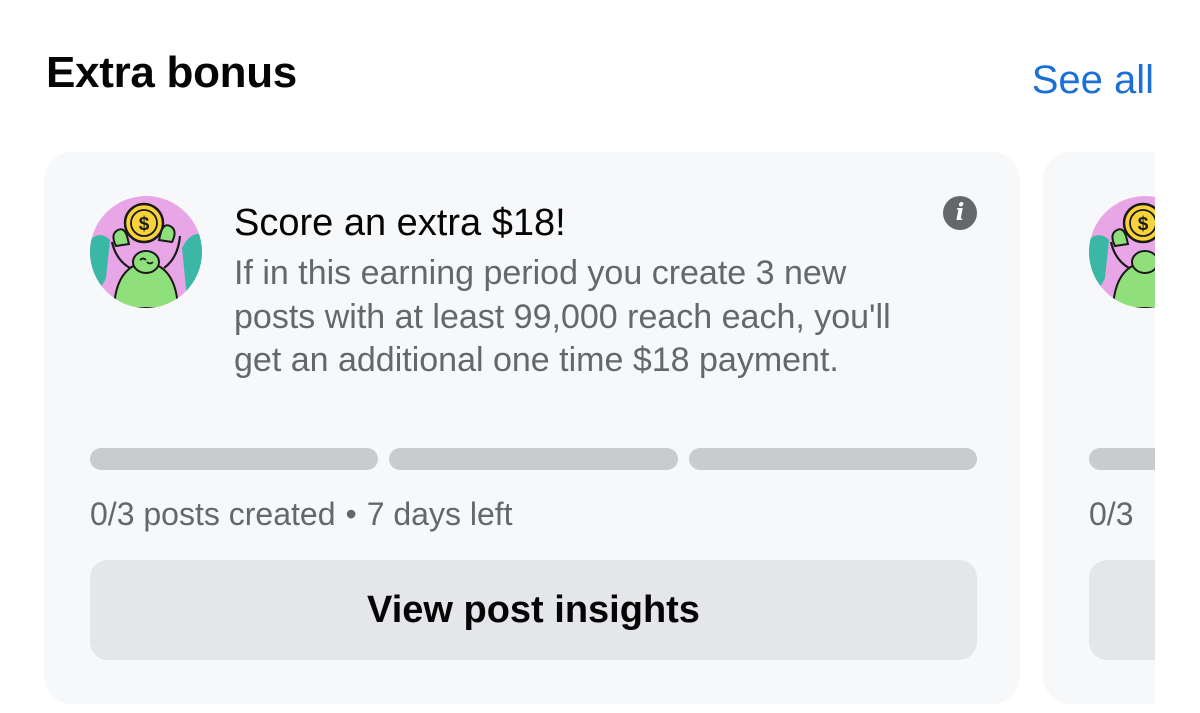 The width and height of the screenshot is (1200, 713). What do you see at coordinates (1099, 428) in the screenshot?
I see `bonus-card-next: $ 0/3` at bounding box center [1099, 428].